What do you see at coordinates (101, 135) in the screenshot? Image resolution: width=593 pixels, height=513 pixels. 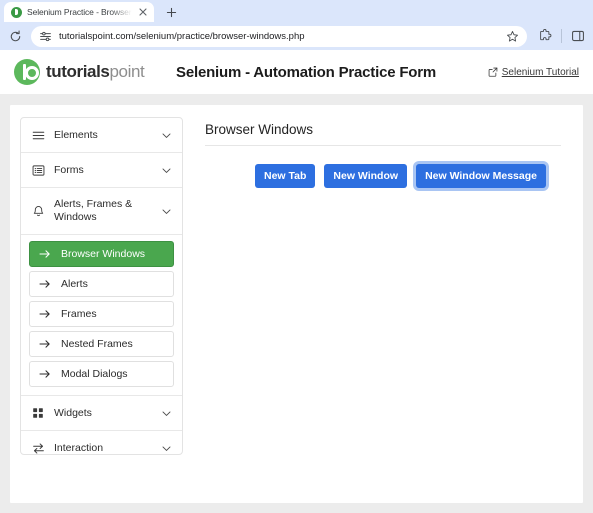 I see `sidebar-item-elements: Elements` at bounding box center [101, 135].